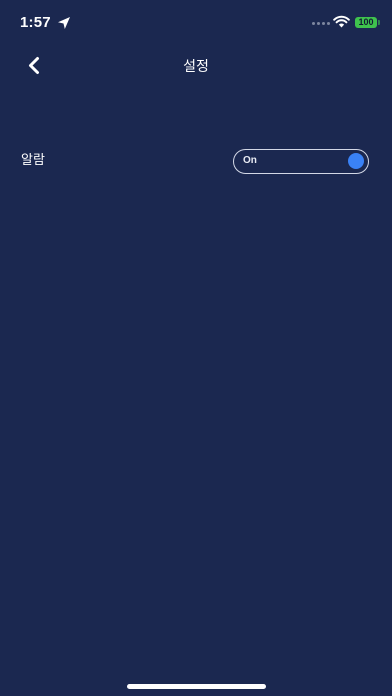 This screenshot has width=392, height=696. I want to click on cellular-signal-icon, so click(321, 23).